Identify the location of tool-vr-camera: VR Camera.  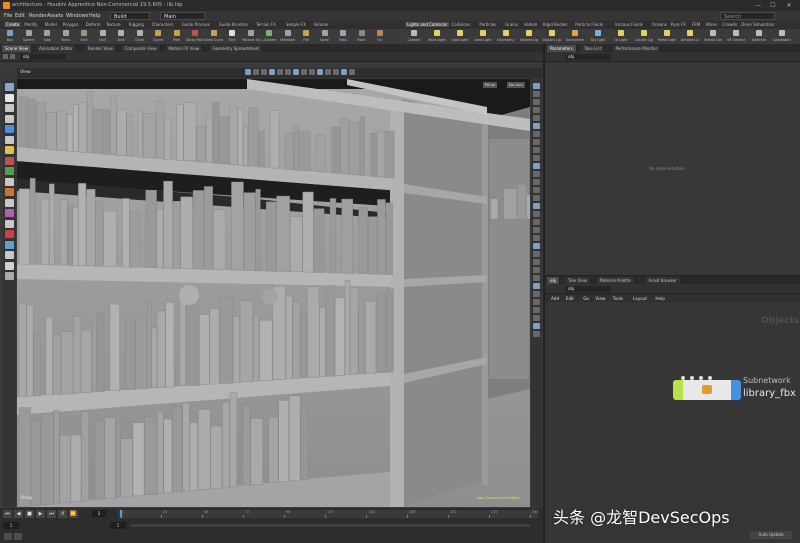
(736, 36).